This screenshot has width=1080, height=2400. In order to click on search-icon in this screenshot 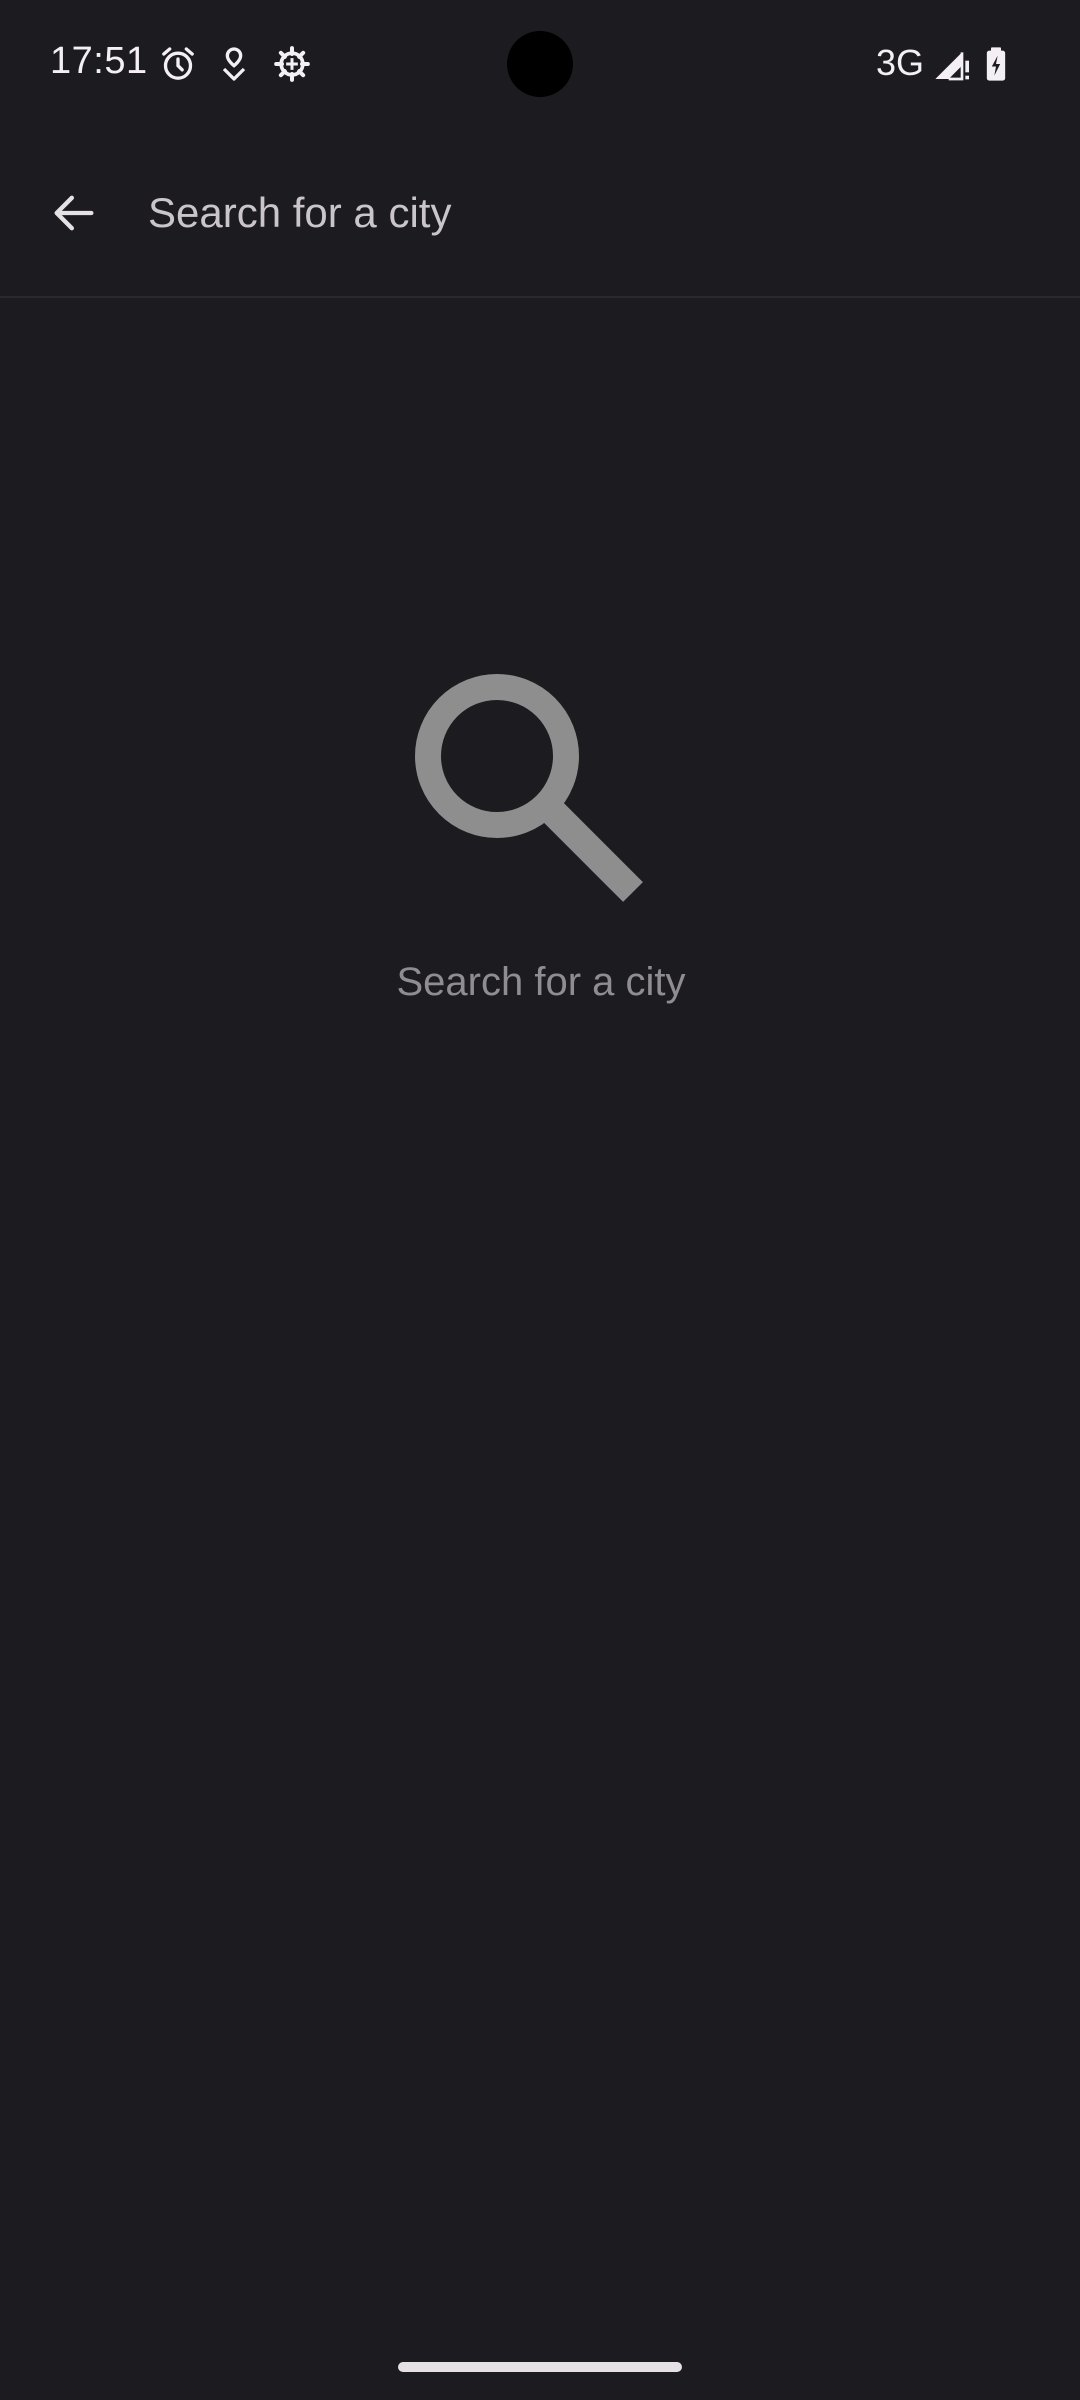, I will do `click(529, 788)`.